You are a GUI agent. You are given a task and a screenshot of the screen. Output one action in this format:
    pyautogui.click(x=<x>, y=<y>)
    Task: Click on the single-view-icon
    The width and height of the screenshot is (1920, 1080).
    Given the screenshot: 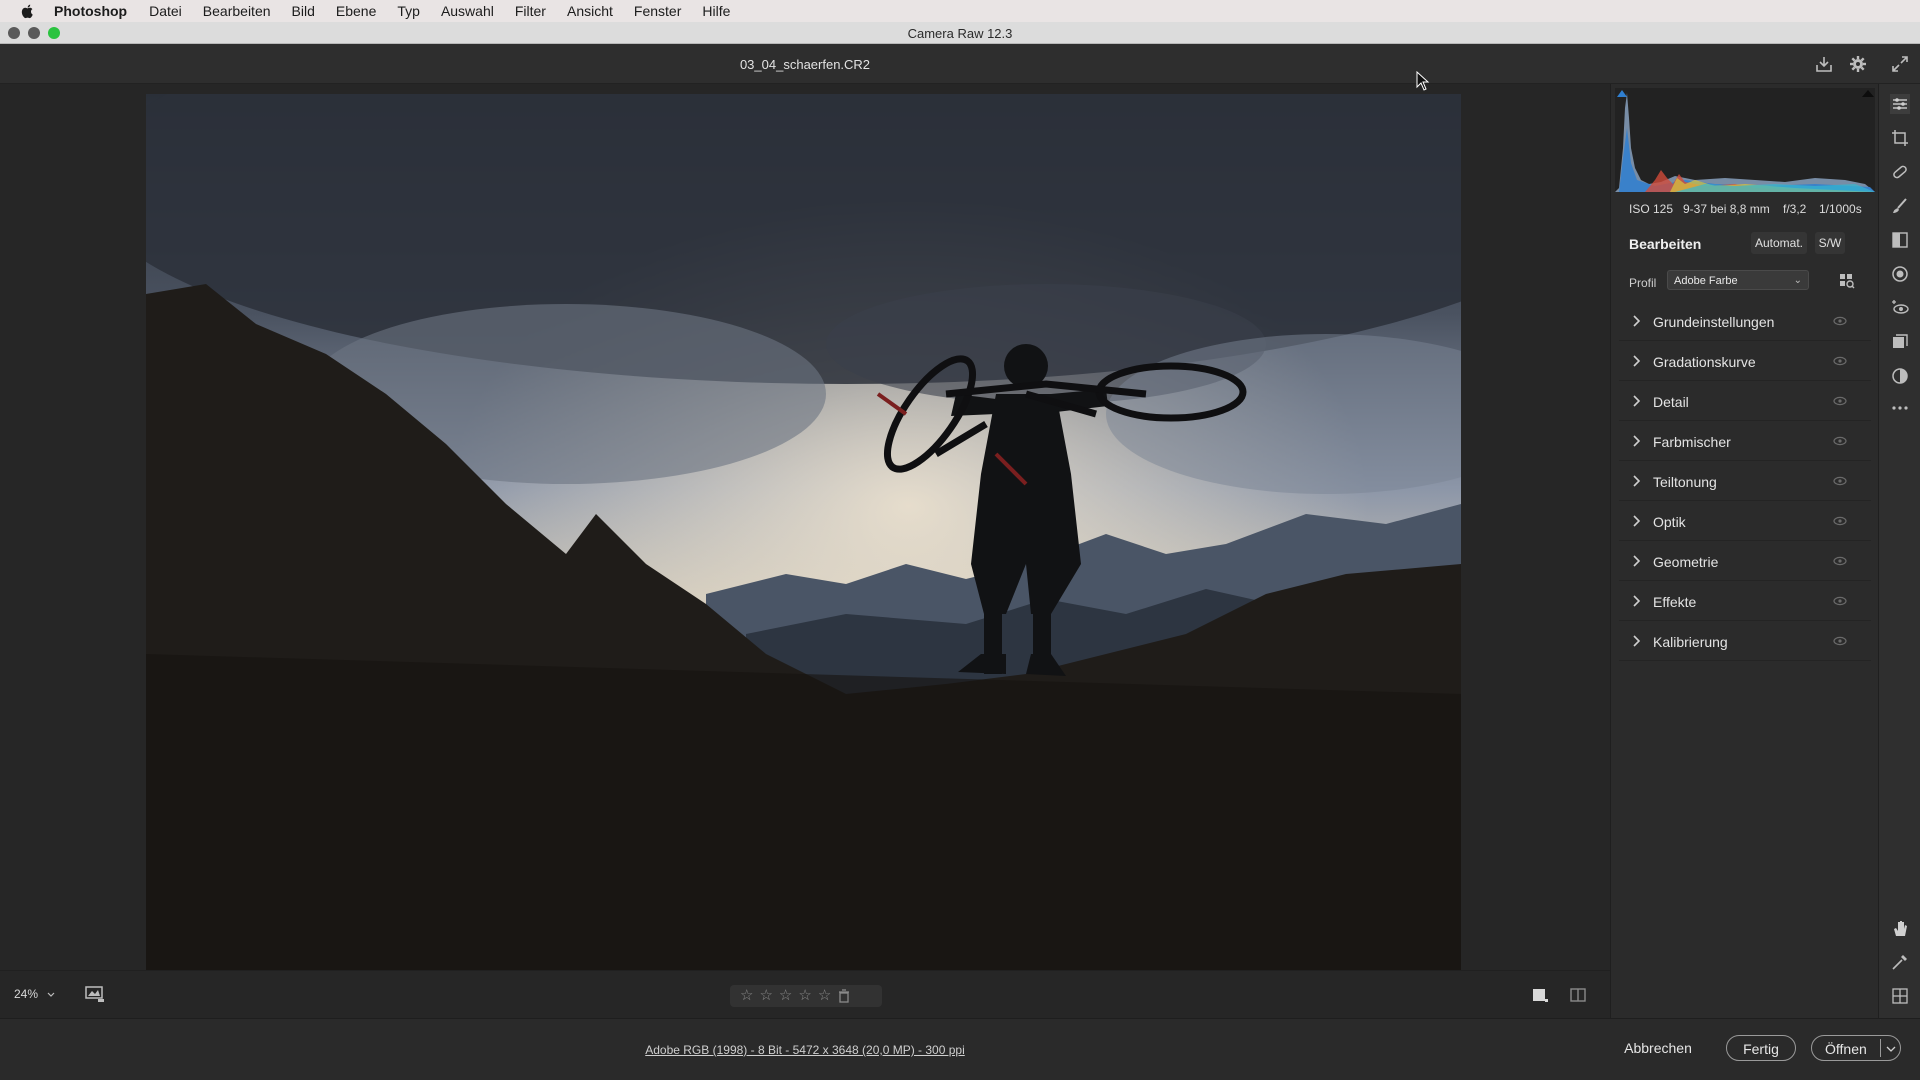 What is the action you would take?
    pyautogui.click(x=1540, y=995)
    